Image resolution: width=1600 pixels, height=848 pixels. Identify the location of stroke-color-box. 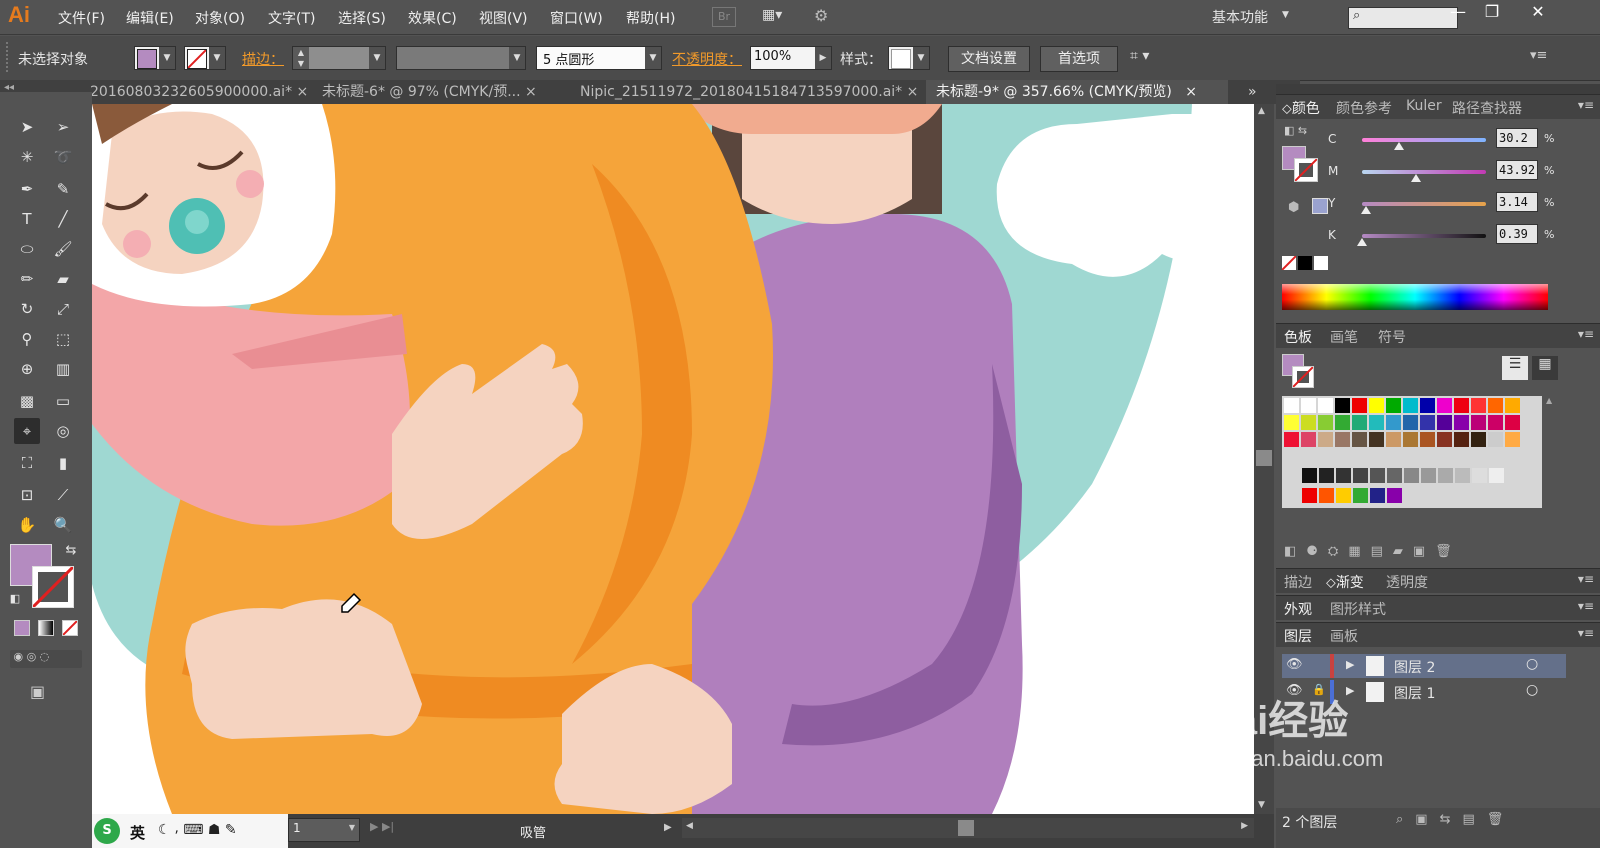
(53, 587).